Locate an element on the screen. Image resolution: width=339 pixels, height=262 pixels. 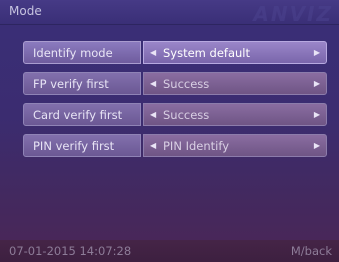
setting-label-cell: FP verify first is located at coordinates (82, 83).